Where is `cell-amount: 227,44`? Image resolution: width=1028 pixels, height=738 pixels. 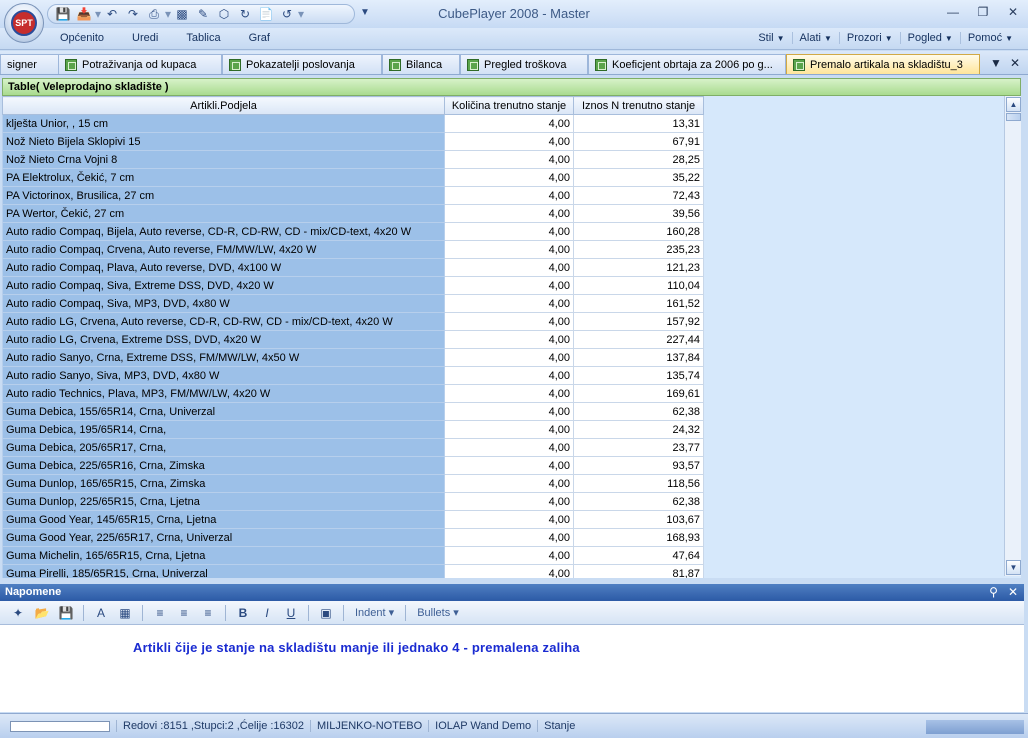
cell-amount: 227,44 is located at coordinates (638, 339).